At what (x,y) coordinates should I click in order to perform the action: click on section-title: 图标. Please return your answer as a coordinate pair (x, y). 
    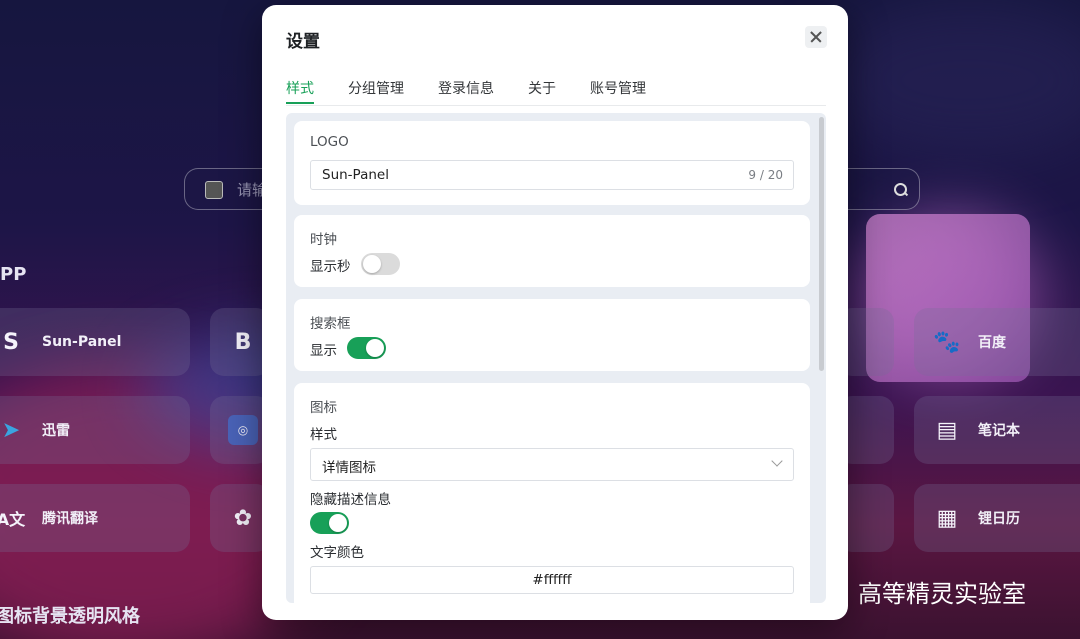
    Looking at the image, I should click on (323, 408).